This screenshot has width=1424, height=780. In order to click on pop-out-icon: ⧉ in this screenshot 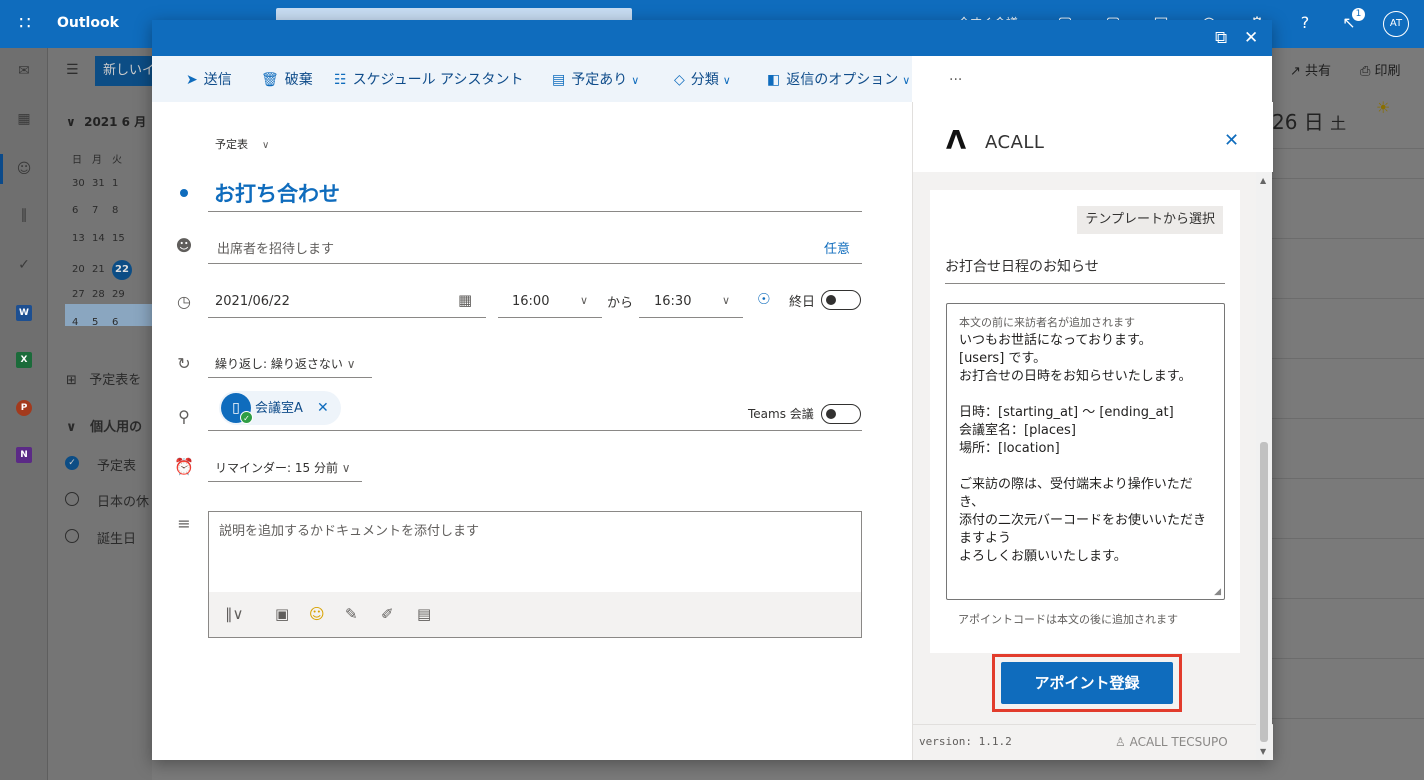, I will do `click(1221, 38)`.